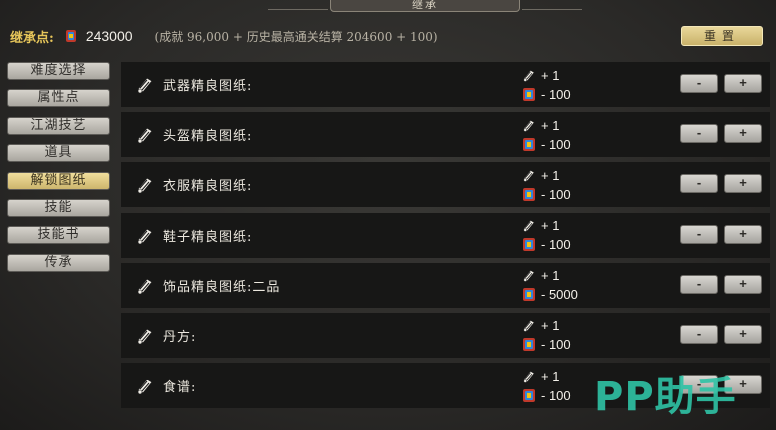 This screenshot has height=430, width=776. I want to click on watermark-logo: PP助手, so click(665, 397).